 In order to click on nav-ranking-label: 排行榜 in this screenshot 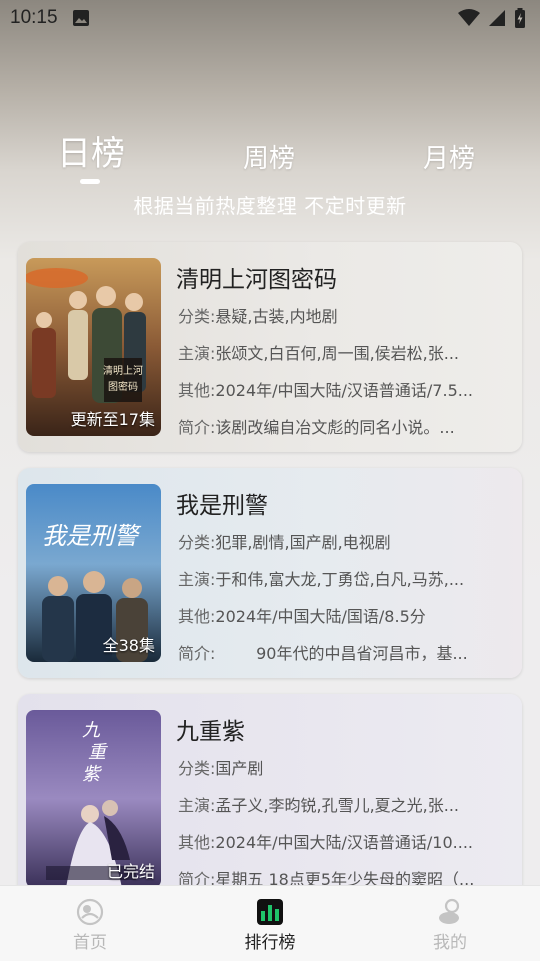, I will do `click(270, 943)`.